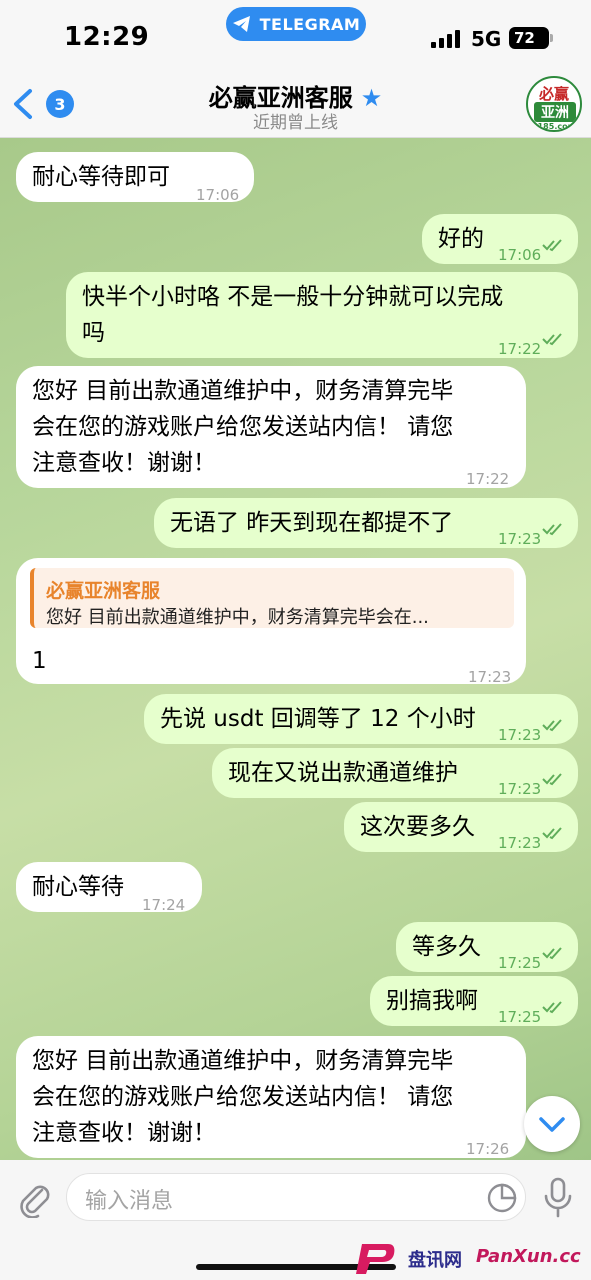  Describe the element at coordinates (312, 523) in the screenshot. I see `message-text: 无语了 昨天到现在都提不了` at that location.